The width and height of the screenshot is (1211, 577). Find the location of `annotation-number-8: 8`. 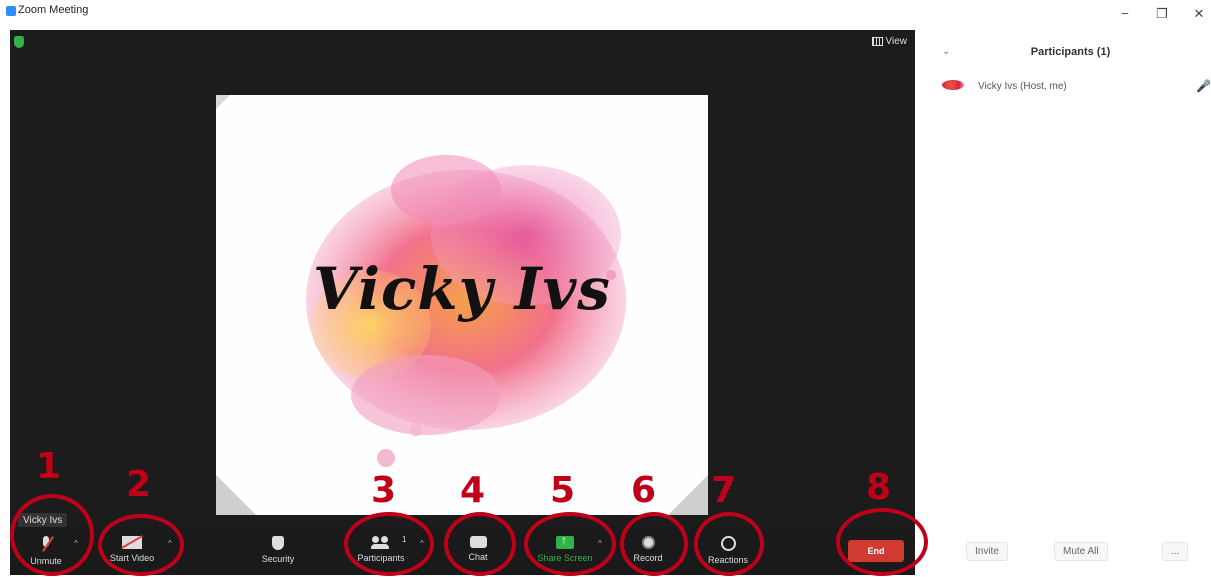

annotation-number-8: 8 is located at coordinates (879, 487).